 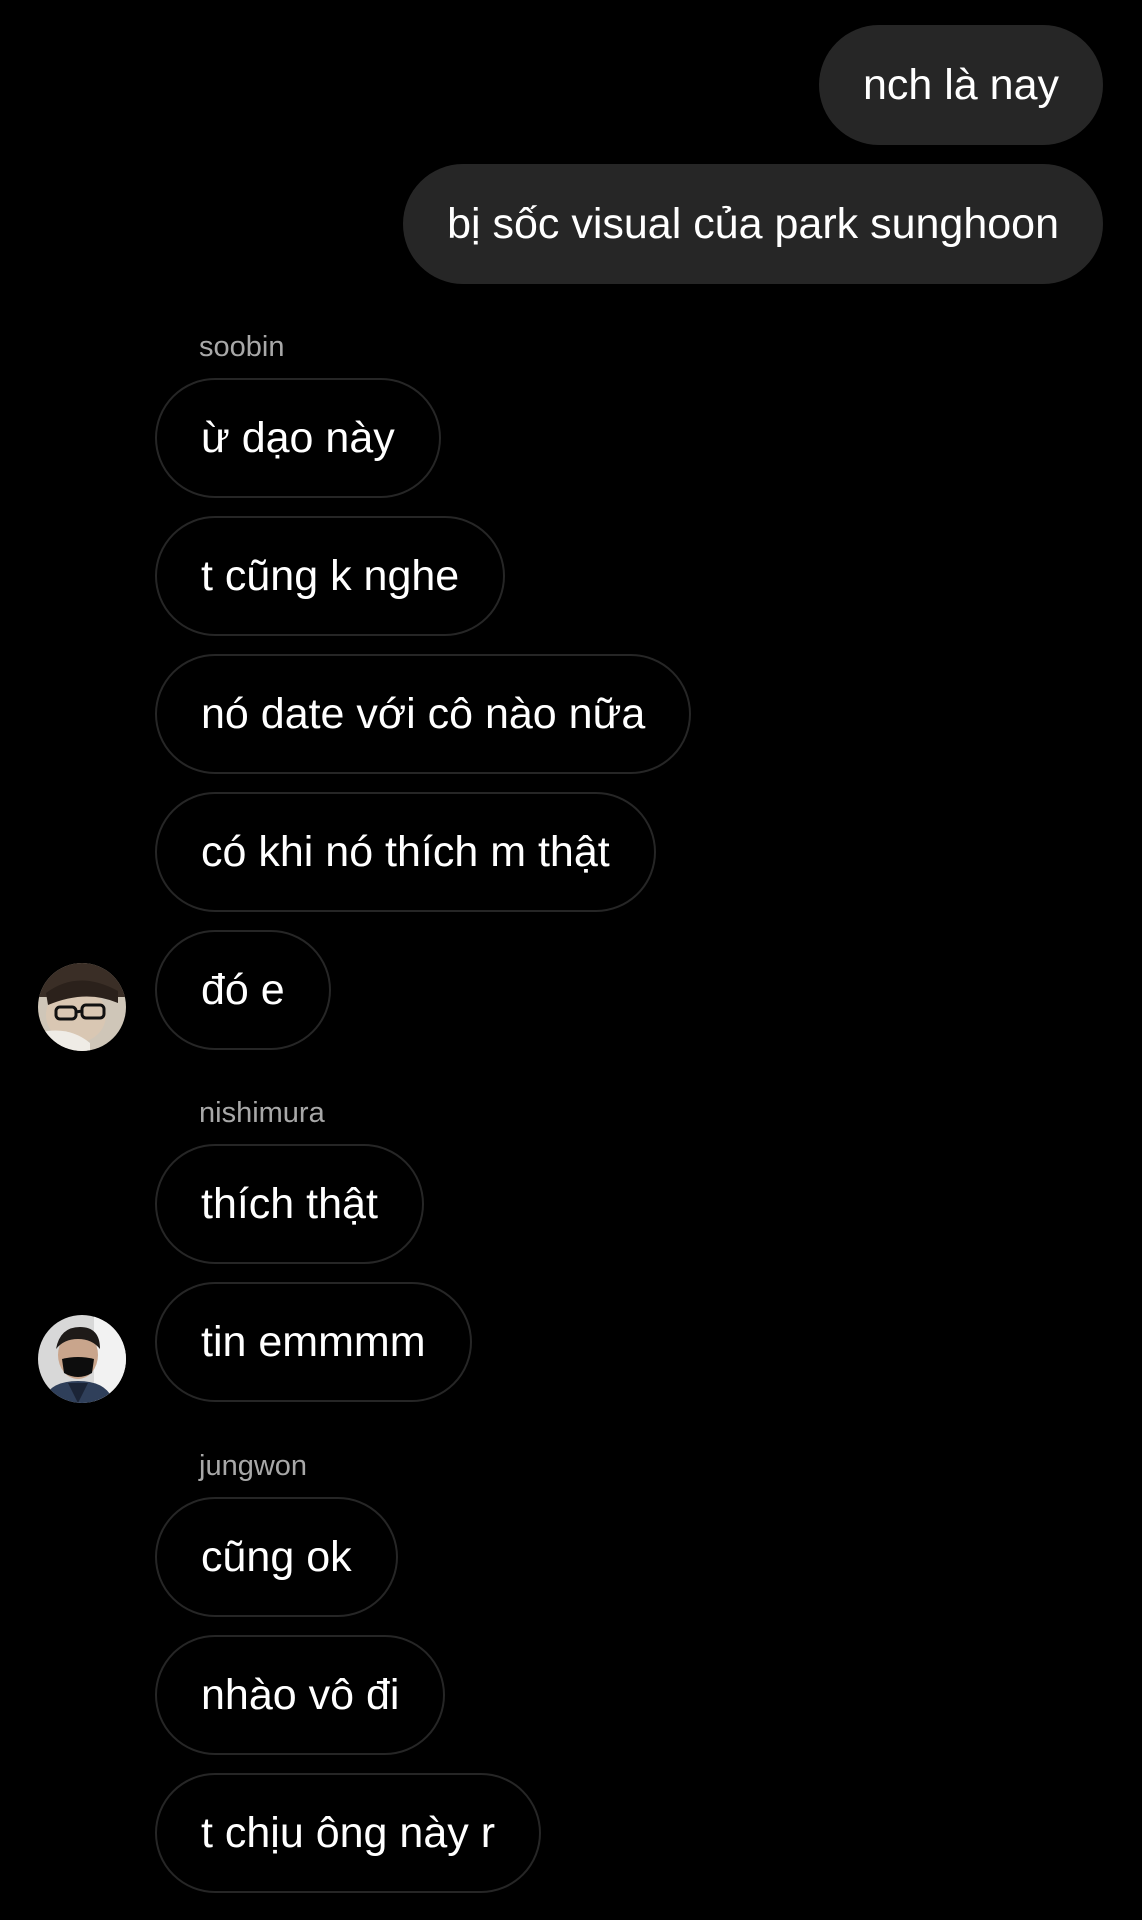 I want to click on message-text: có khi nó thích m thật, so click(x=405, y=851).